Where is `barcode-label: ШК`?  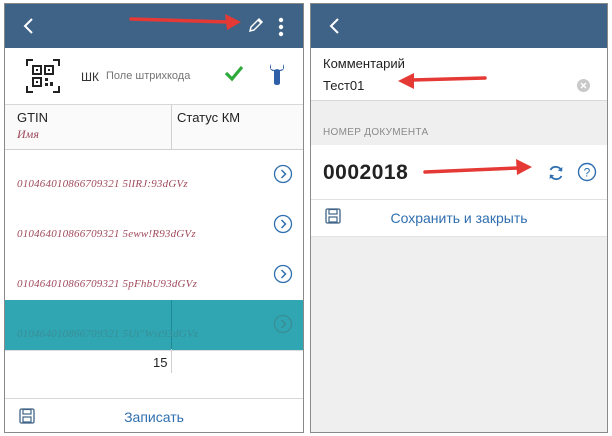 barcode-label: ШК is located at coordinates (90, 77).